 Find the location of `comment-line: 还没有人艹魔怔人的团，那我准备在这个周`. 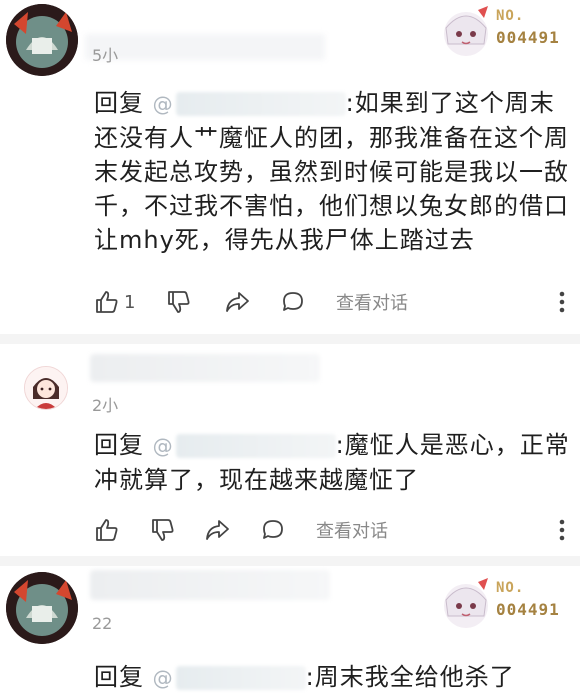

comment-line: 还没有人艹魔怔人的团，那我准备在这个周 is located at coordinates (331, 138).